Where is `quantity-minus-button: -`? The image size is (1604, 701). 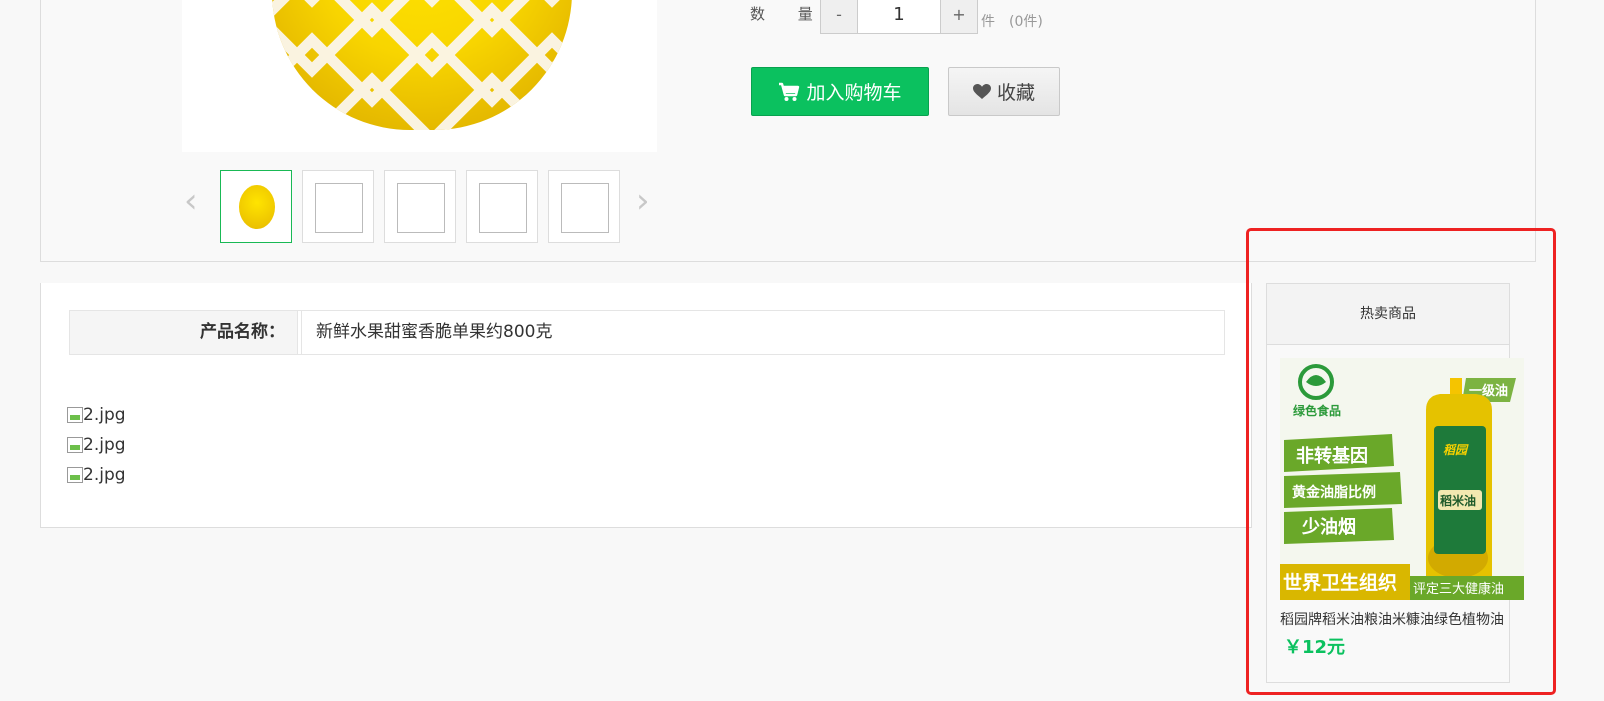
quantity-minus-button: - is located at coordinates (839, 16).